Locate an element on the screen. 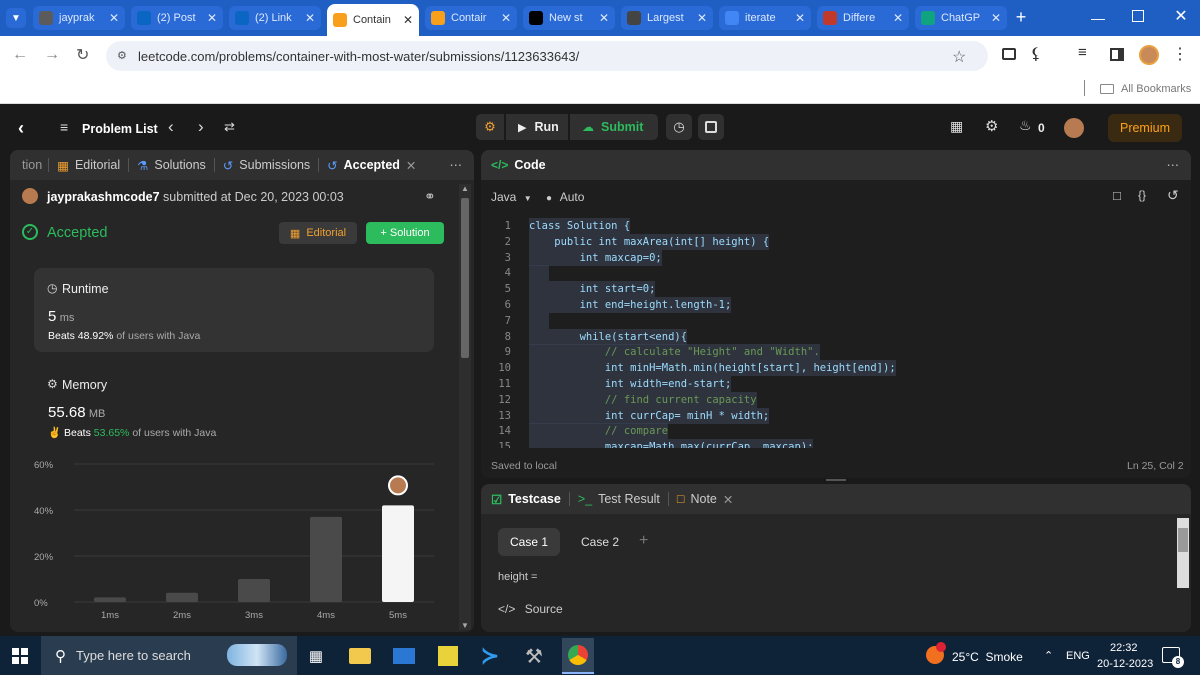 The width and height of the screenshot is (1200, 675). new-tab-button: + is located at coordinates (1021, 18).